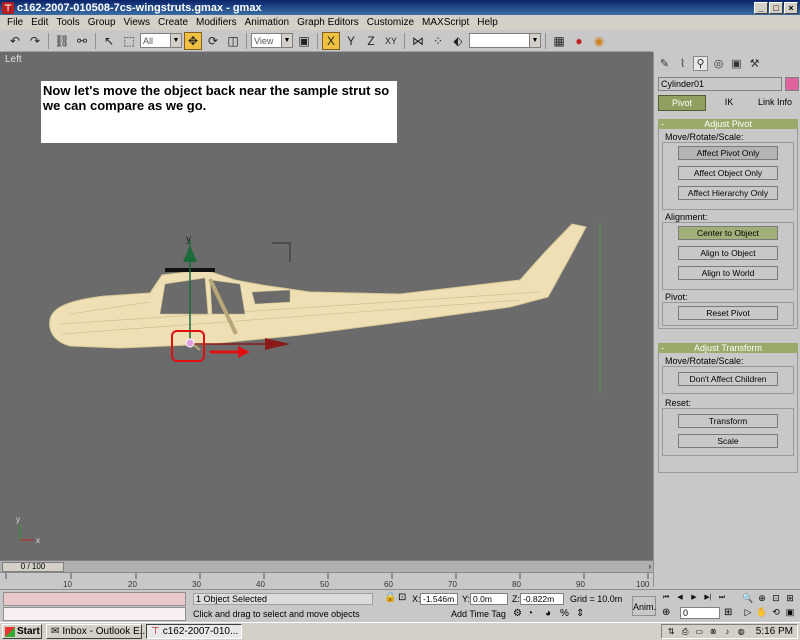  I want to click on go-to-start-icon: ⏮, so click(666, 598).